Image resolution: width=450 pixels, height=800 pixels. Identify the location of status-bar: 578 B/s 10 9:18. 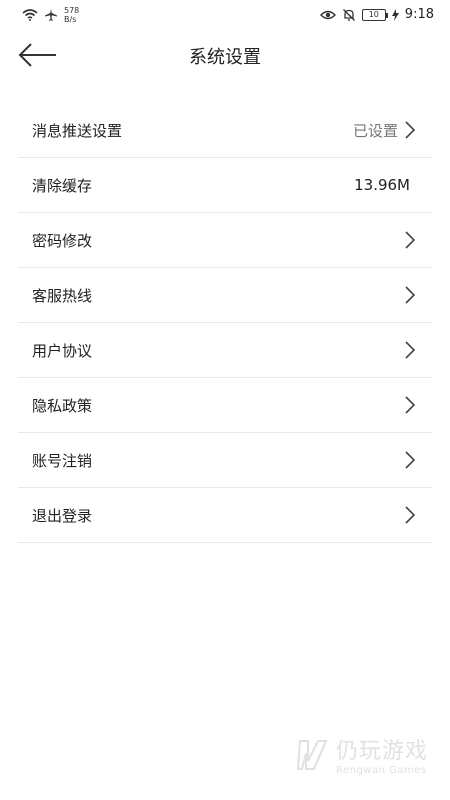
(225, 16).